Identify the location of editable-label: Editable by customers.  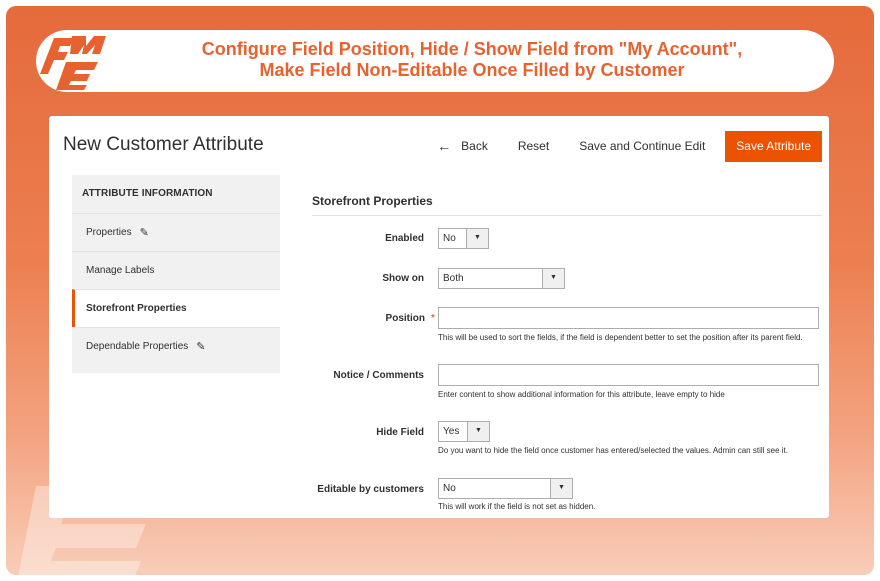
(370, 489).